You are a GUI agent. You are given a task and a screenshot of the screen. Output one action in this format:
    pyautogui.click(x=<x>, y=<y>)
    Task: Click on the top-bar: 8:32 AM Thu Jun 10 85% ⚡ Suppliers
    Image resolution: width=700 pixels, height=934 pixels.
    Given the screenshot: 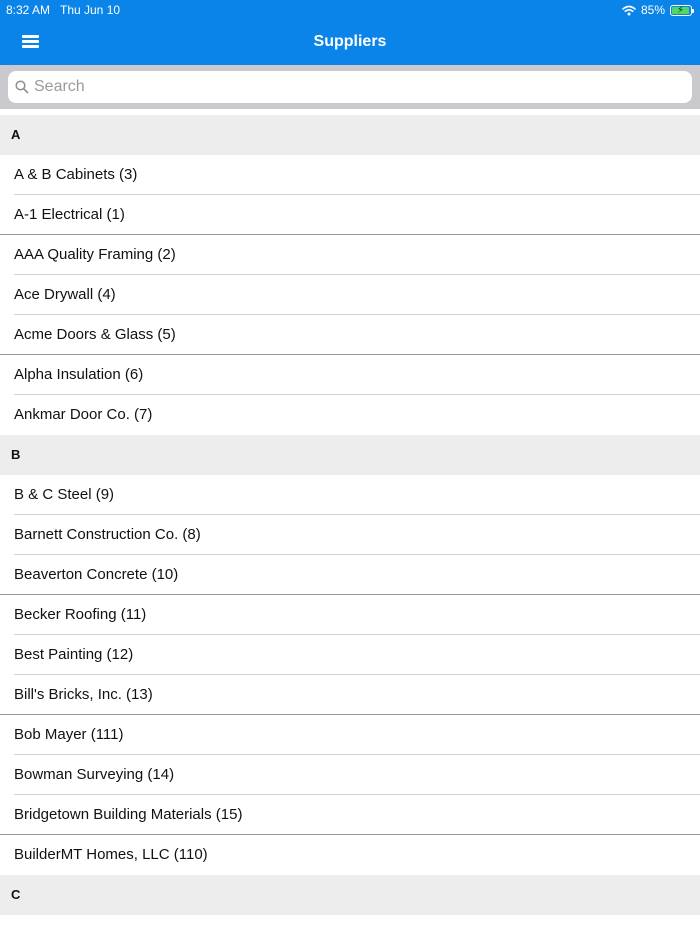 What is the action you would take?
    pyautogui.click(x=350, y=32)
    